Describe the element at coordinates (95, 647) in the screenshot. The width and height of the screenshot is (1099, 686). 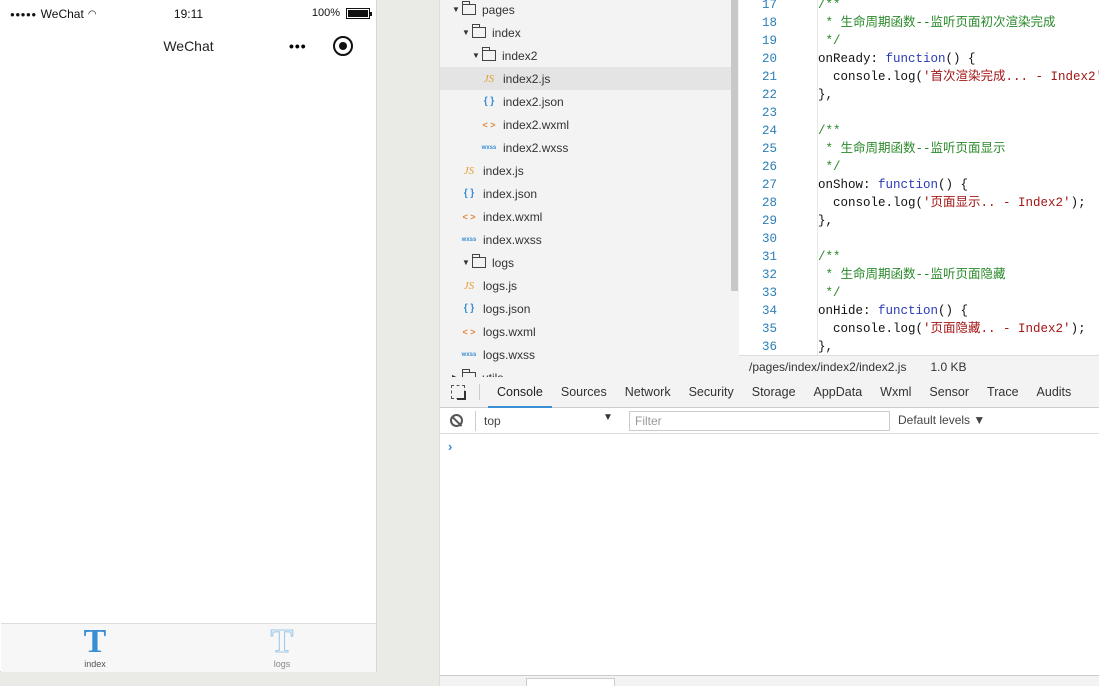
I see `tab-index: T index` at that location.